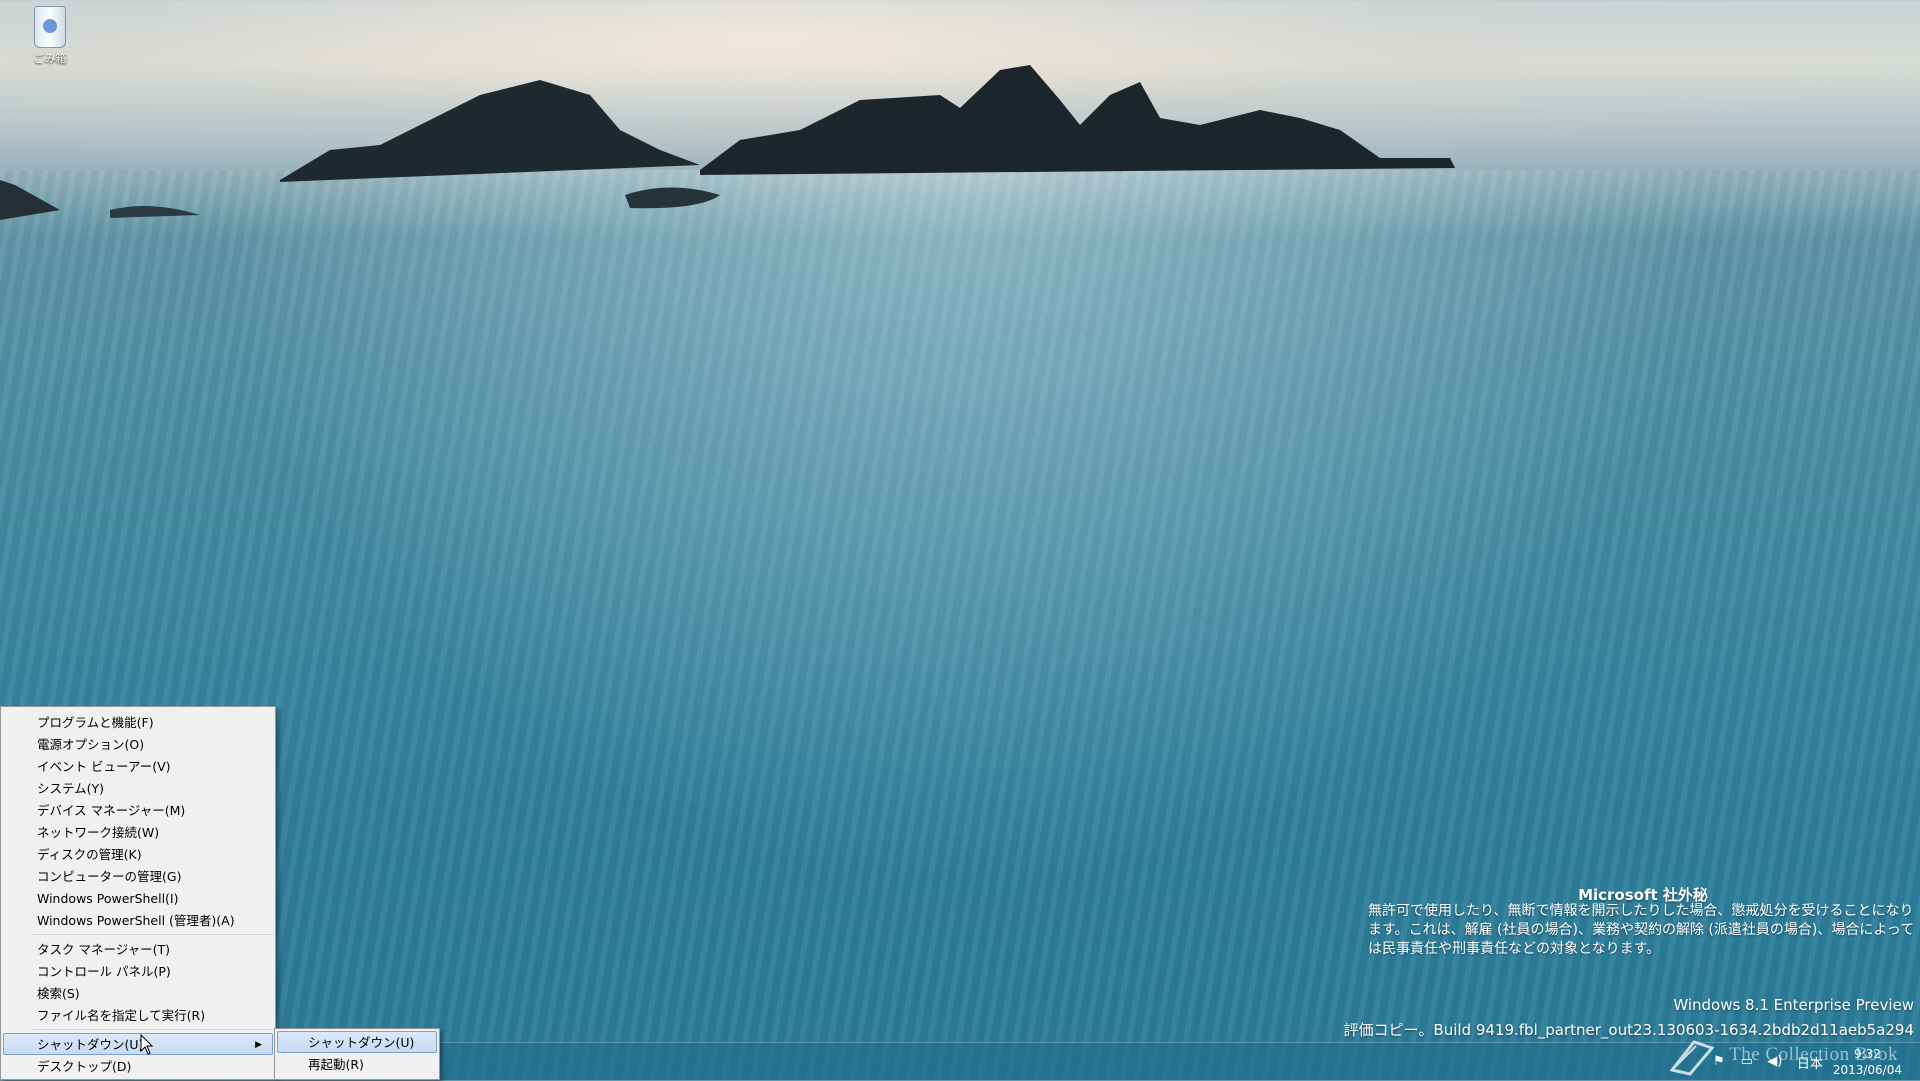 This screenshot has height=1081, width=1920. Describe the element at coordinates (357, 1042) in the screenshot. I see `submenu-item-shutdown: シャットダウン(U)` at that location.